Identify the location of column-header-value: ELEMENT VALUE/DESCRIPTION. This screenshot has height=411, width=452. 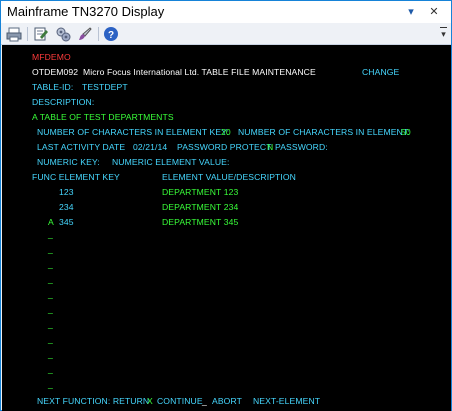
(229, 177).